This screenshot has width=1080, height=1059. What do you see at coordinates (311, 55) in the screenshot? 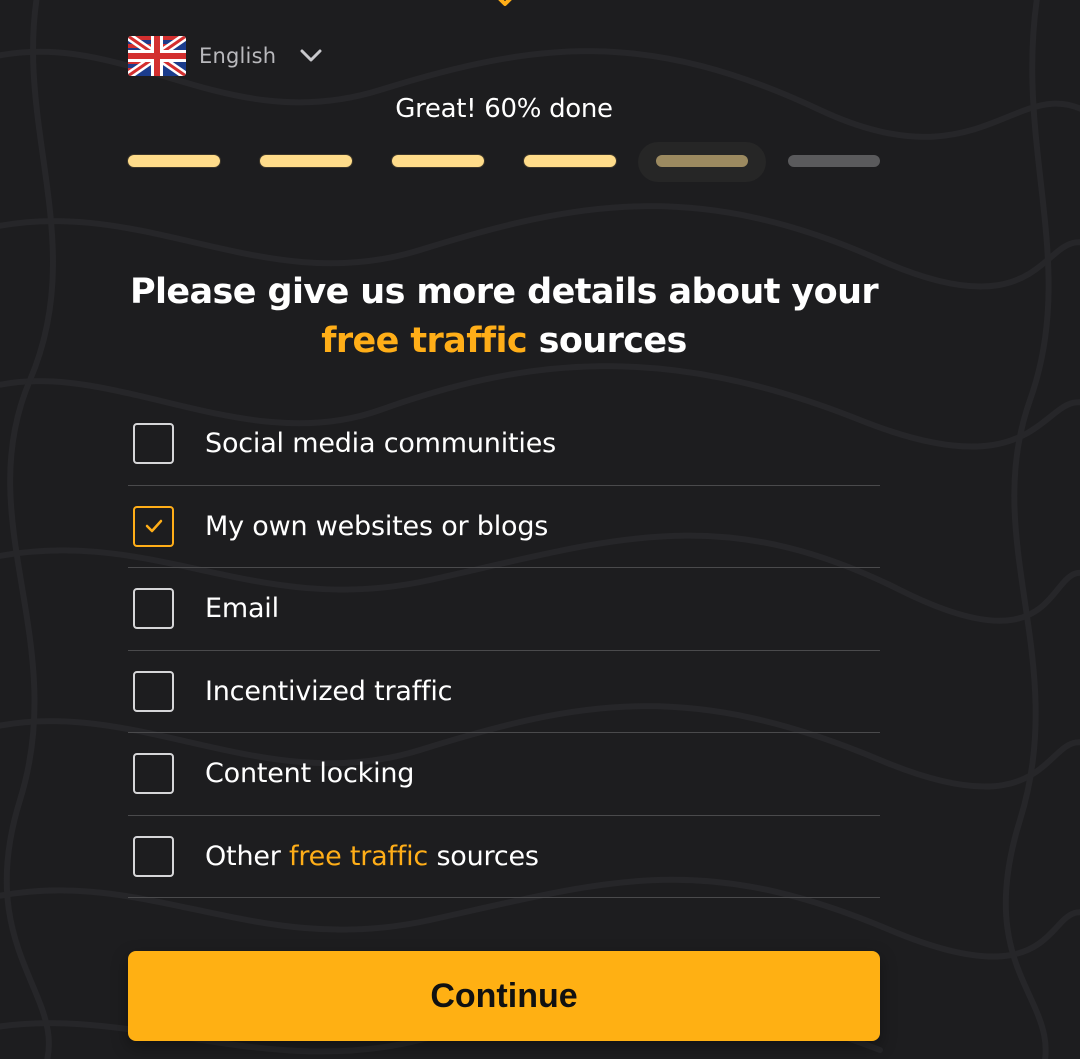
I see `chevron-down-icon` at bounding box center [311, 55].